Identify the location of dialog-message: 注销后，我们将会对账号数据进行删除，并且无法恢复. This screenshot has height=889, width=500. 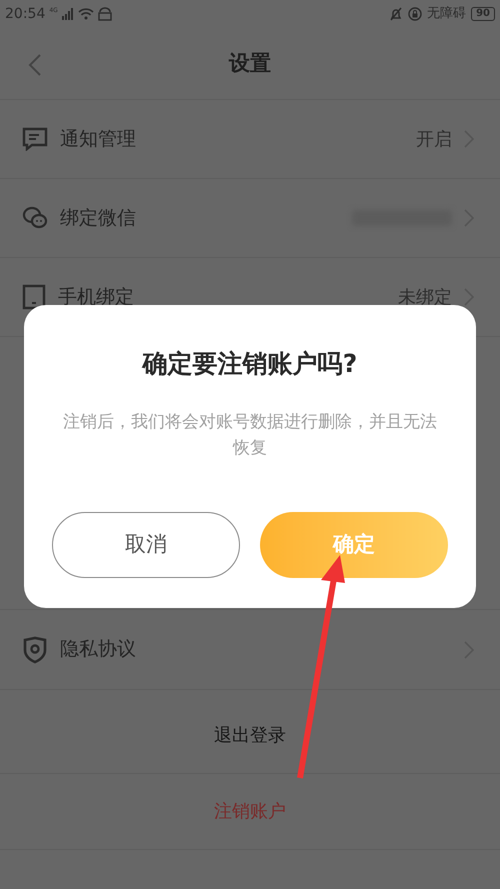
(250, 435).